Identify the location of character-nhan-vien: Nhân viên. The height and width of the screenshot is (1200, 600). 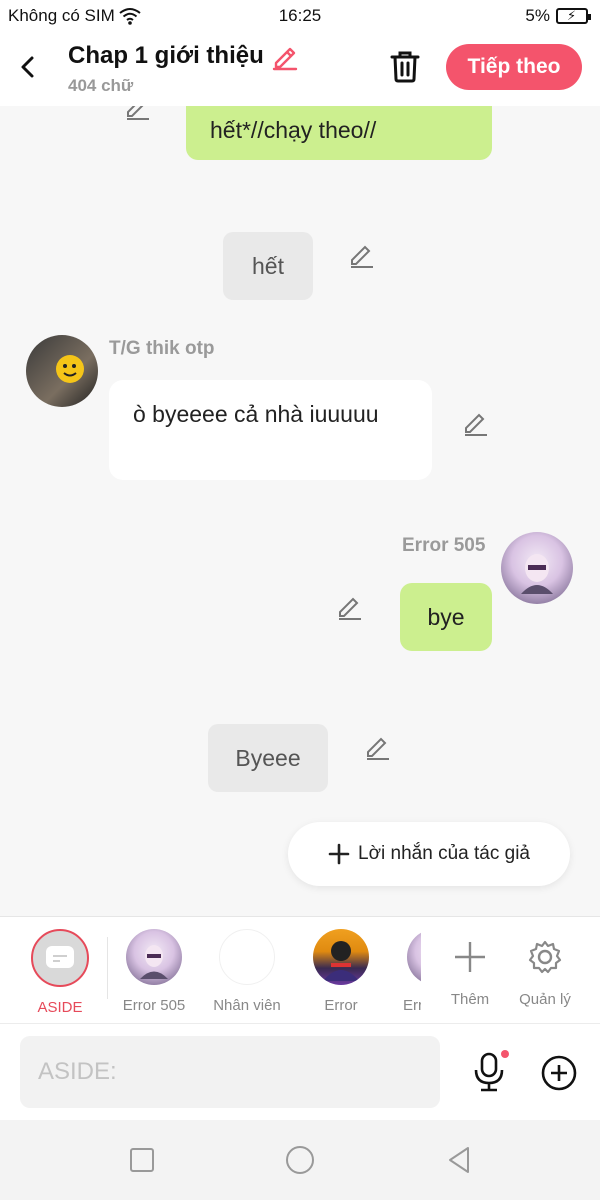
(247, 971).